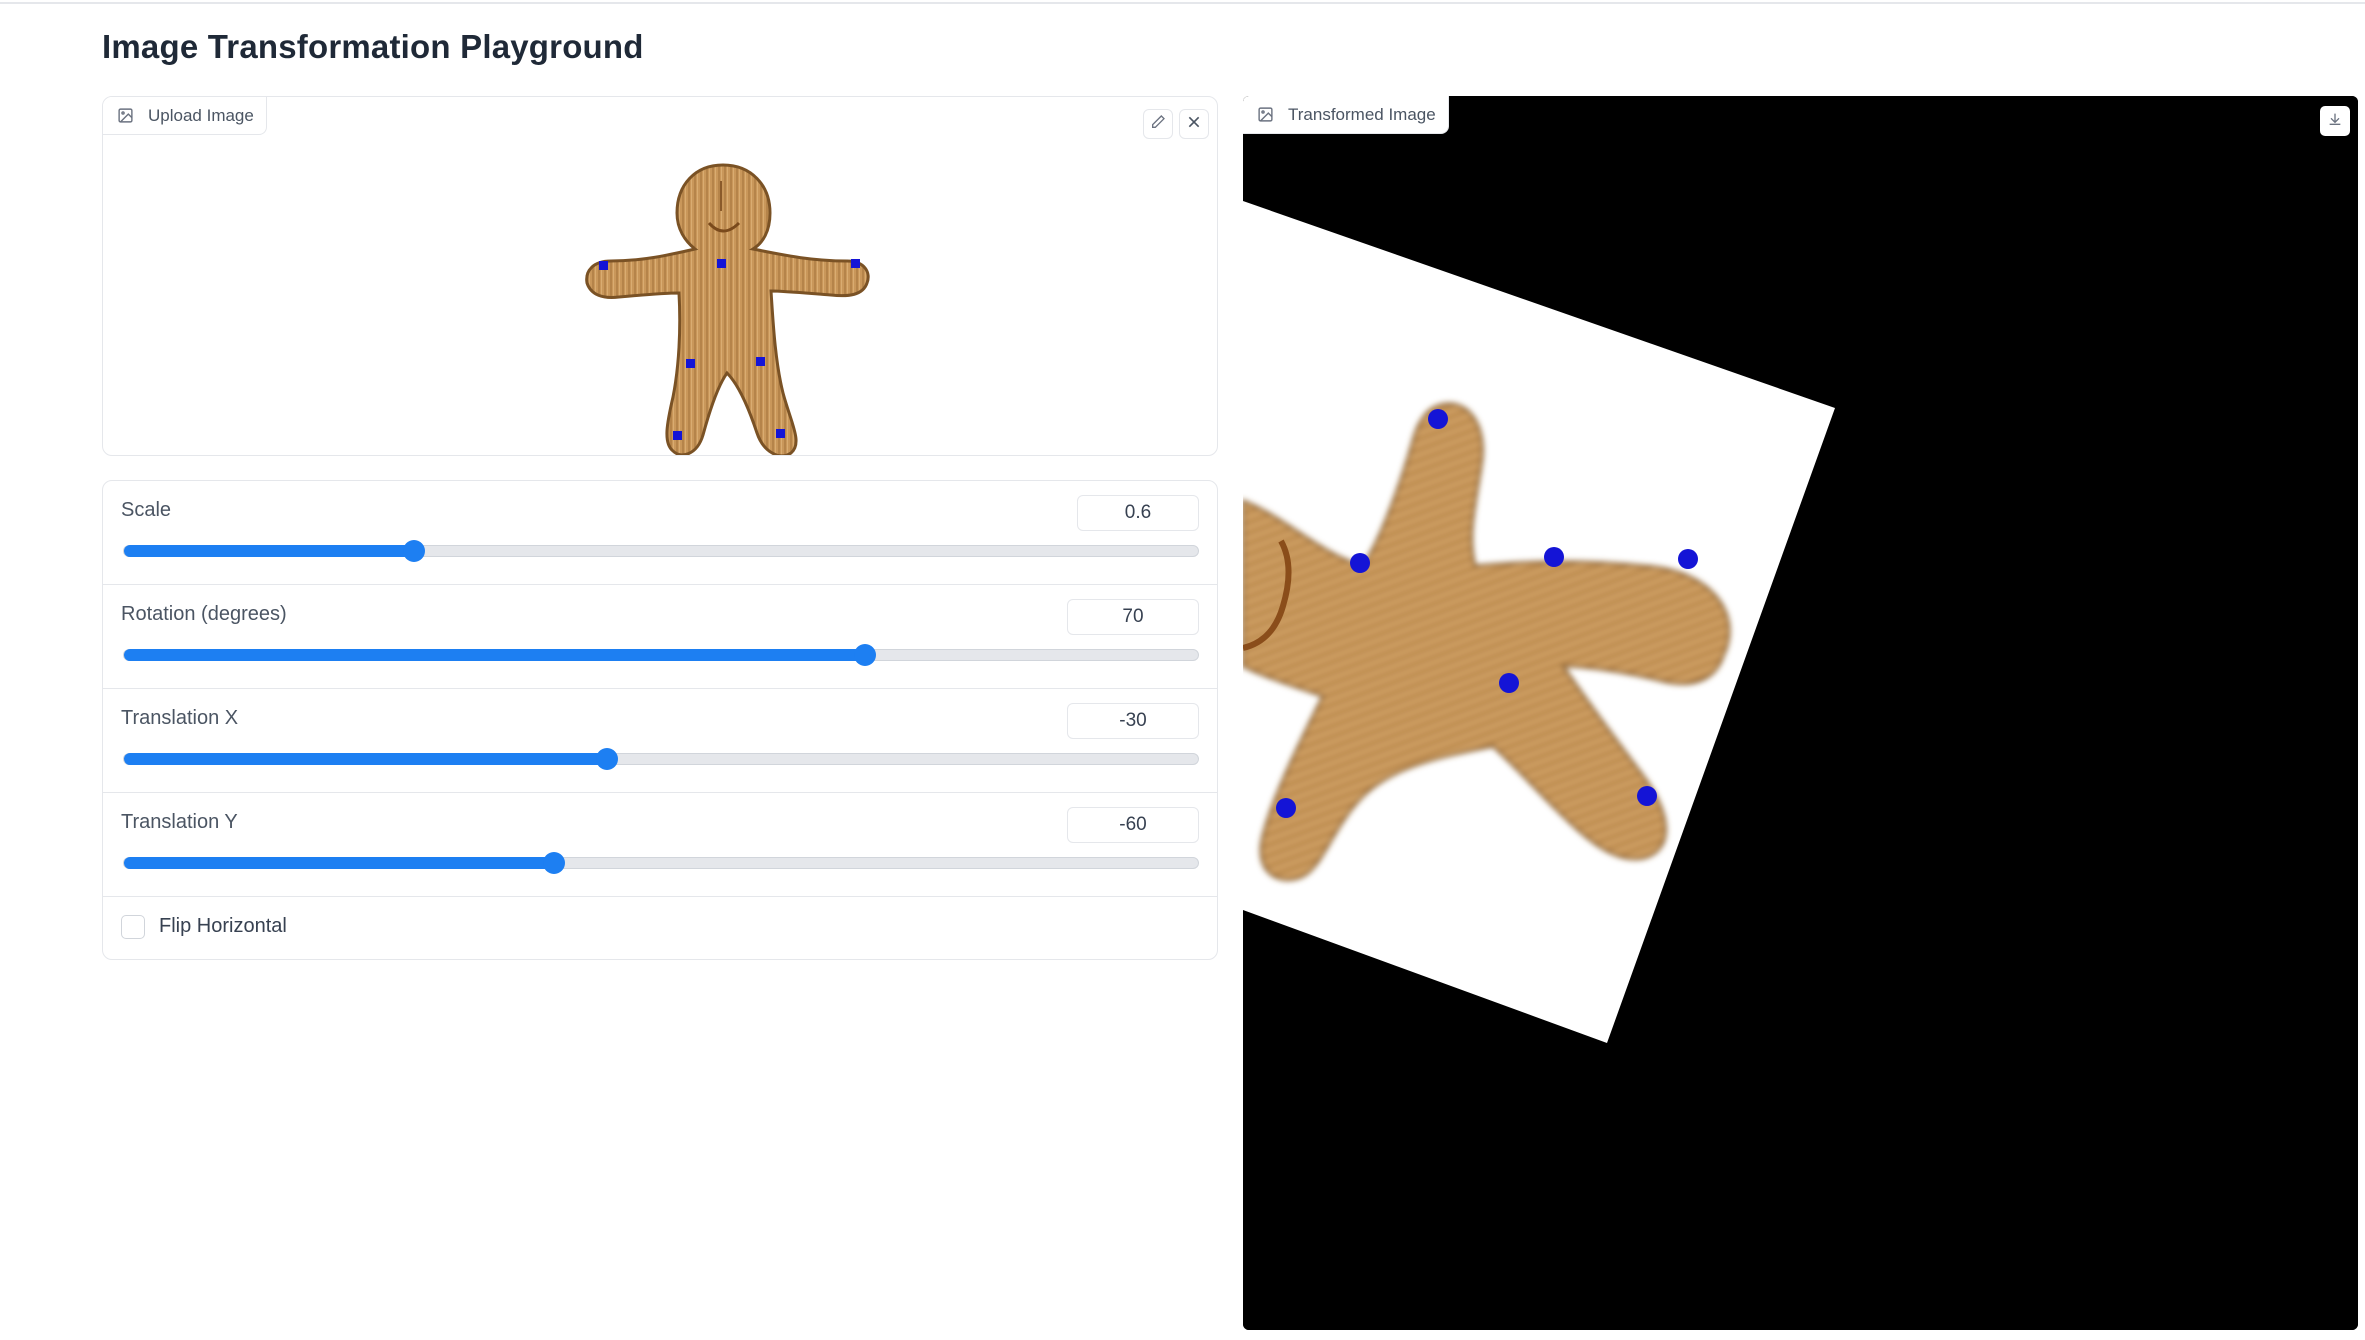 This screenshot has height=1340, width=2365. I want to click on transformed-image-label-tag: Transformed Image, so click(1346, 115).